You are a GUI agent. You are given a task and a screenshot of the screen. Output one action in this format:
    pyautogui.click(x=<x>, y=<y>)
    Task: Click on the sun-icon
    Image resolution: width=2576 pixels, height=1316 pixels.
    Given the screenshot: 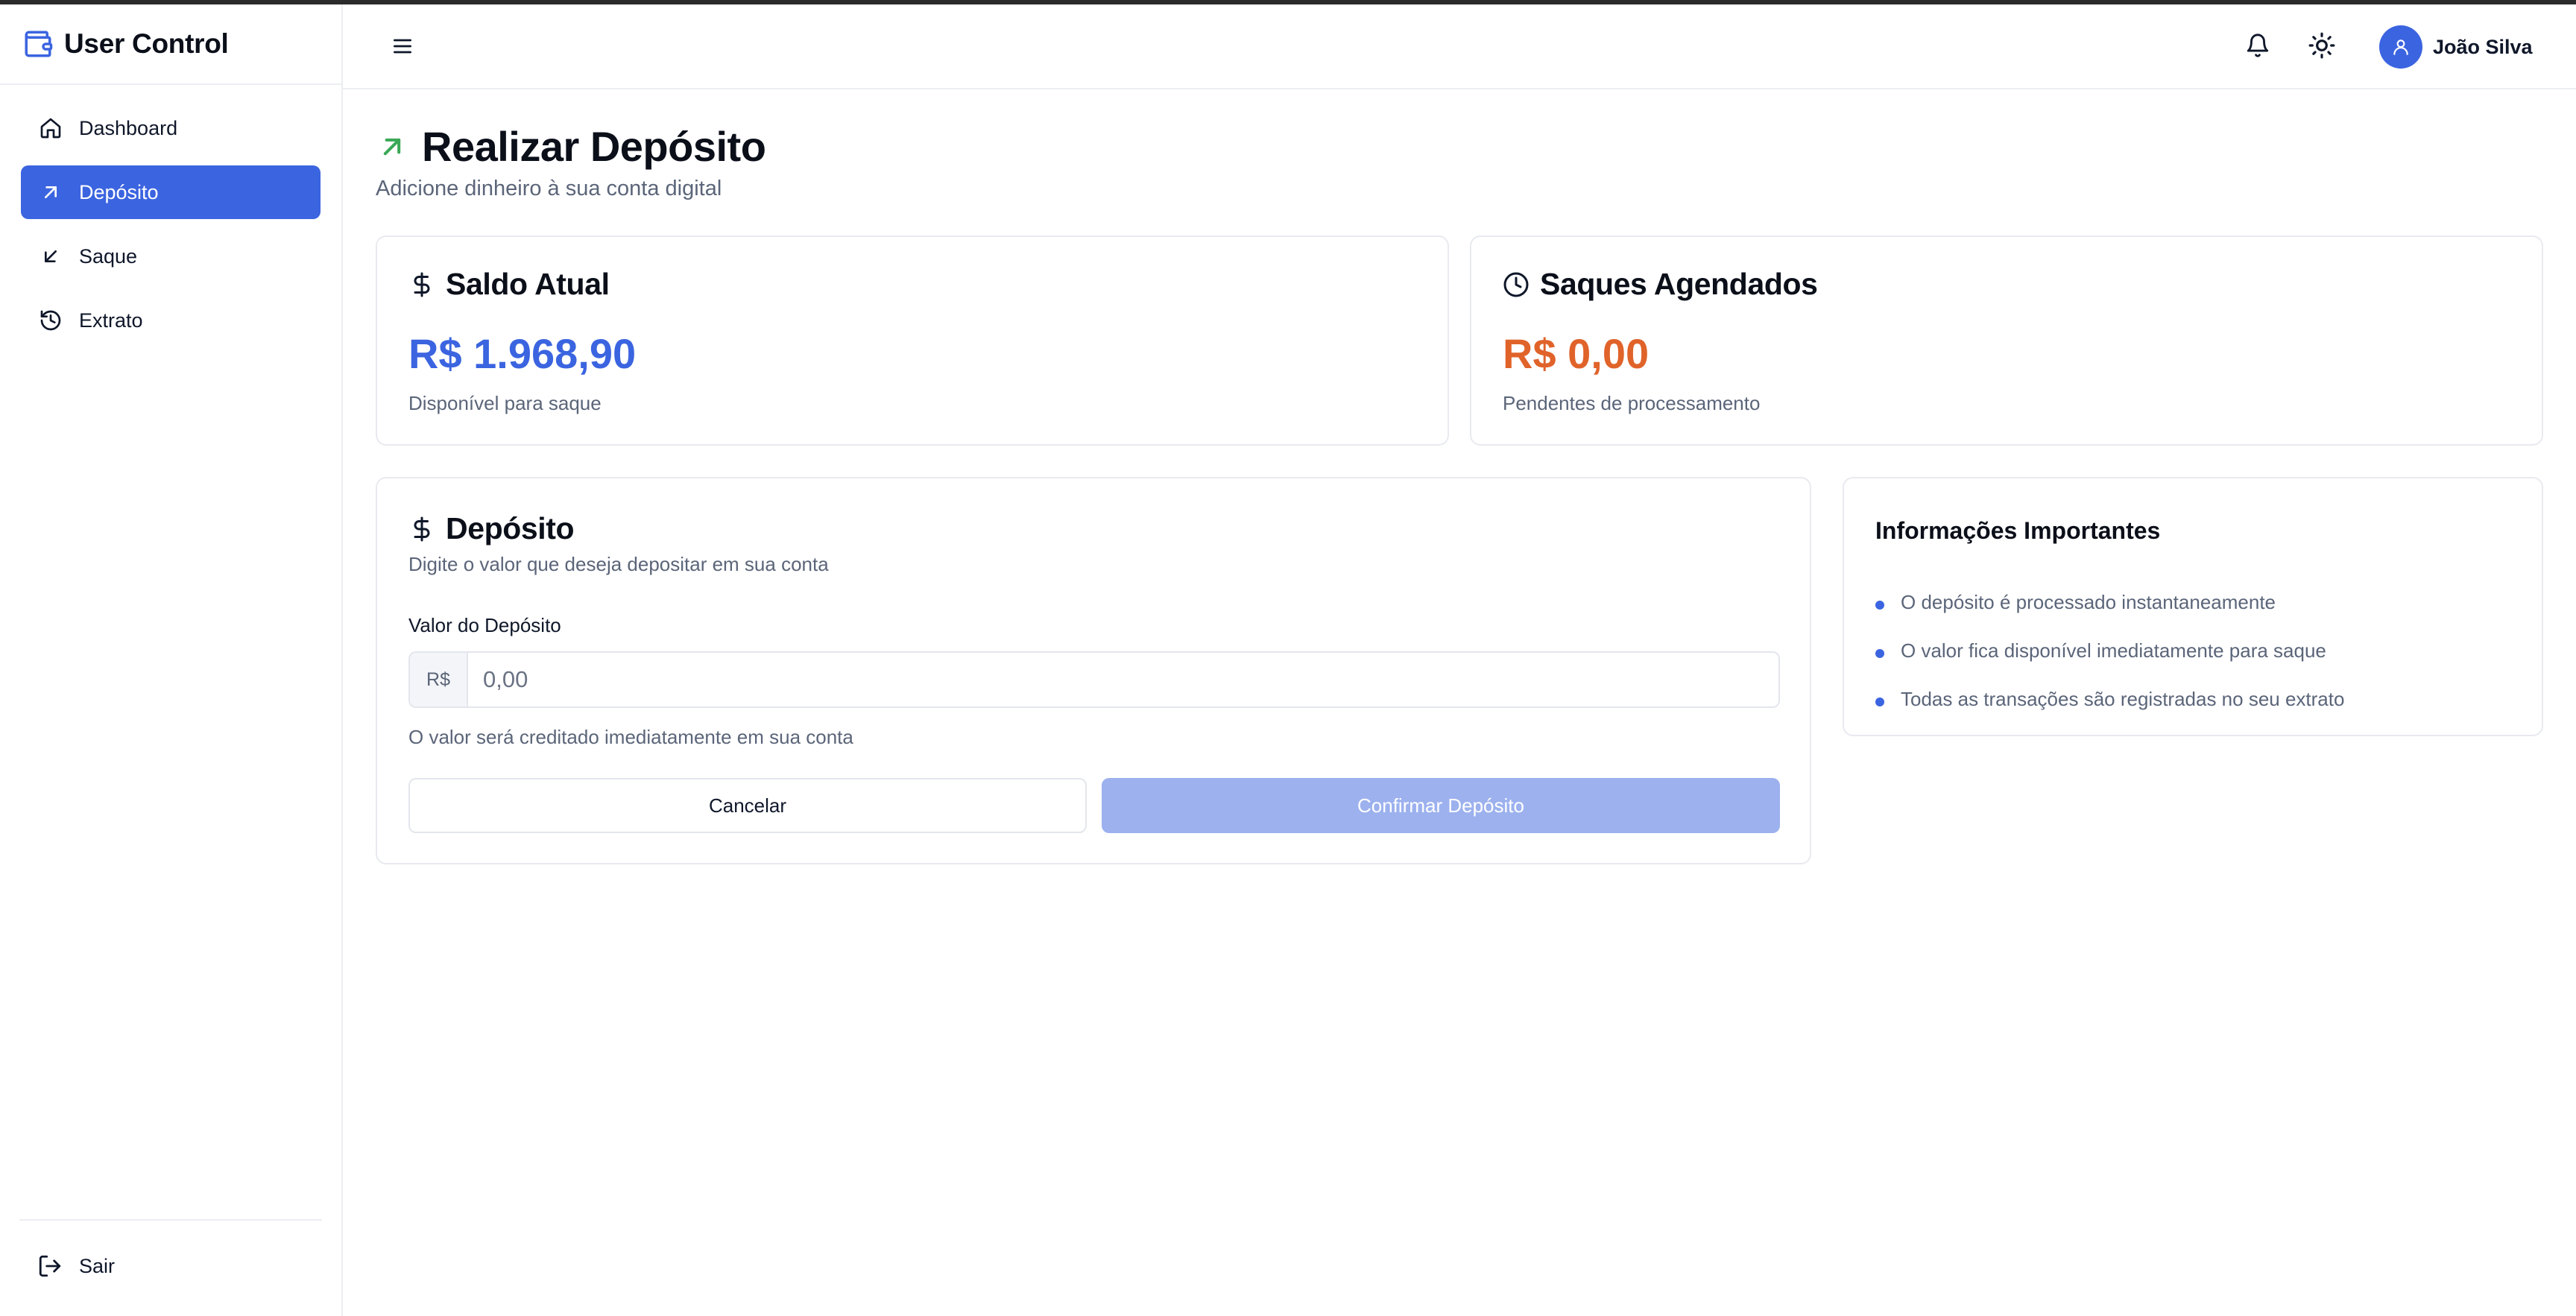 What is the action you would take?
    pyautogui.click(x=2322, y=45)
    